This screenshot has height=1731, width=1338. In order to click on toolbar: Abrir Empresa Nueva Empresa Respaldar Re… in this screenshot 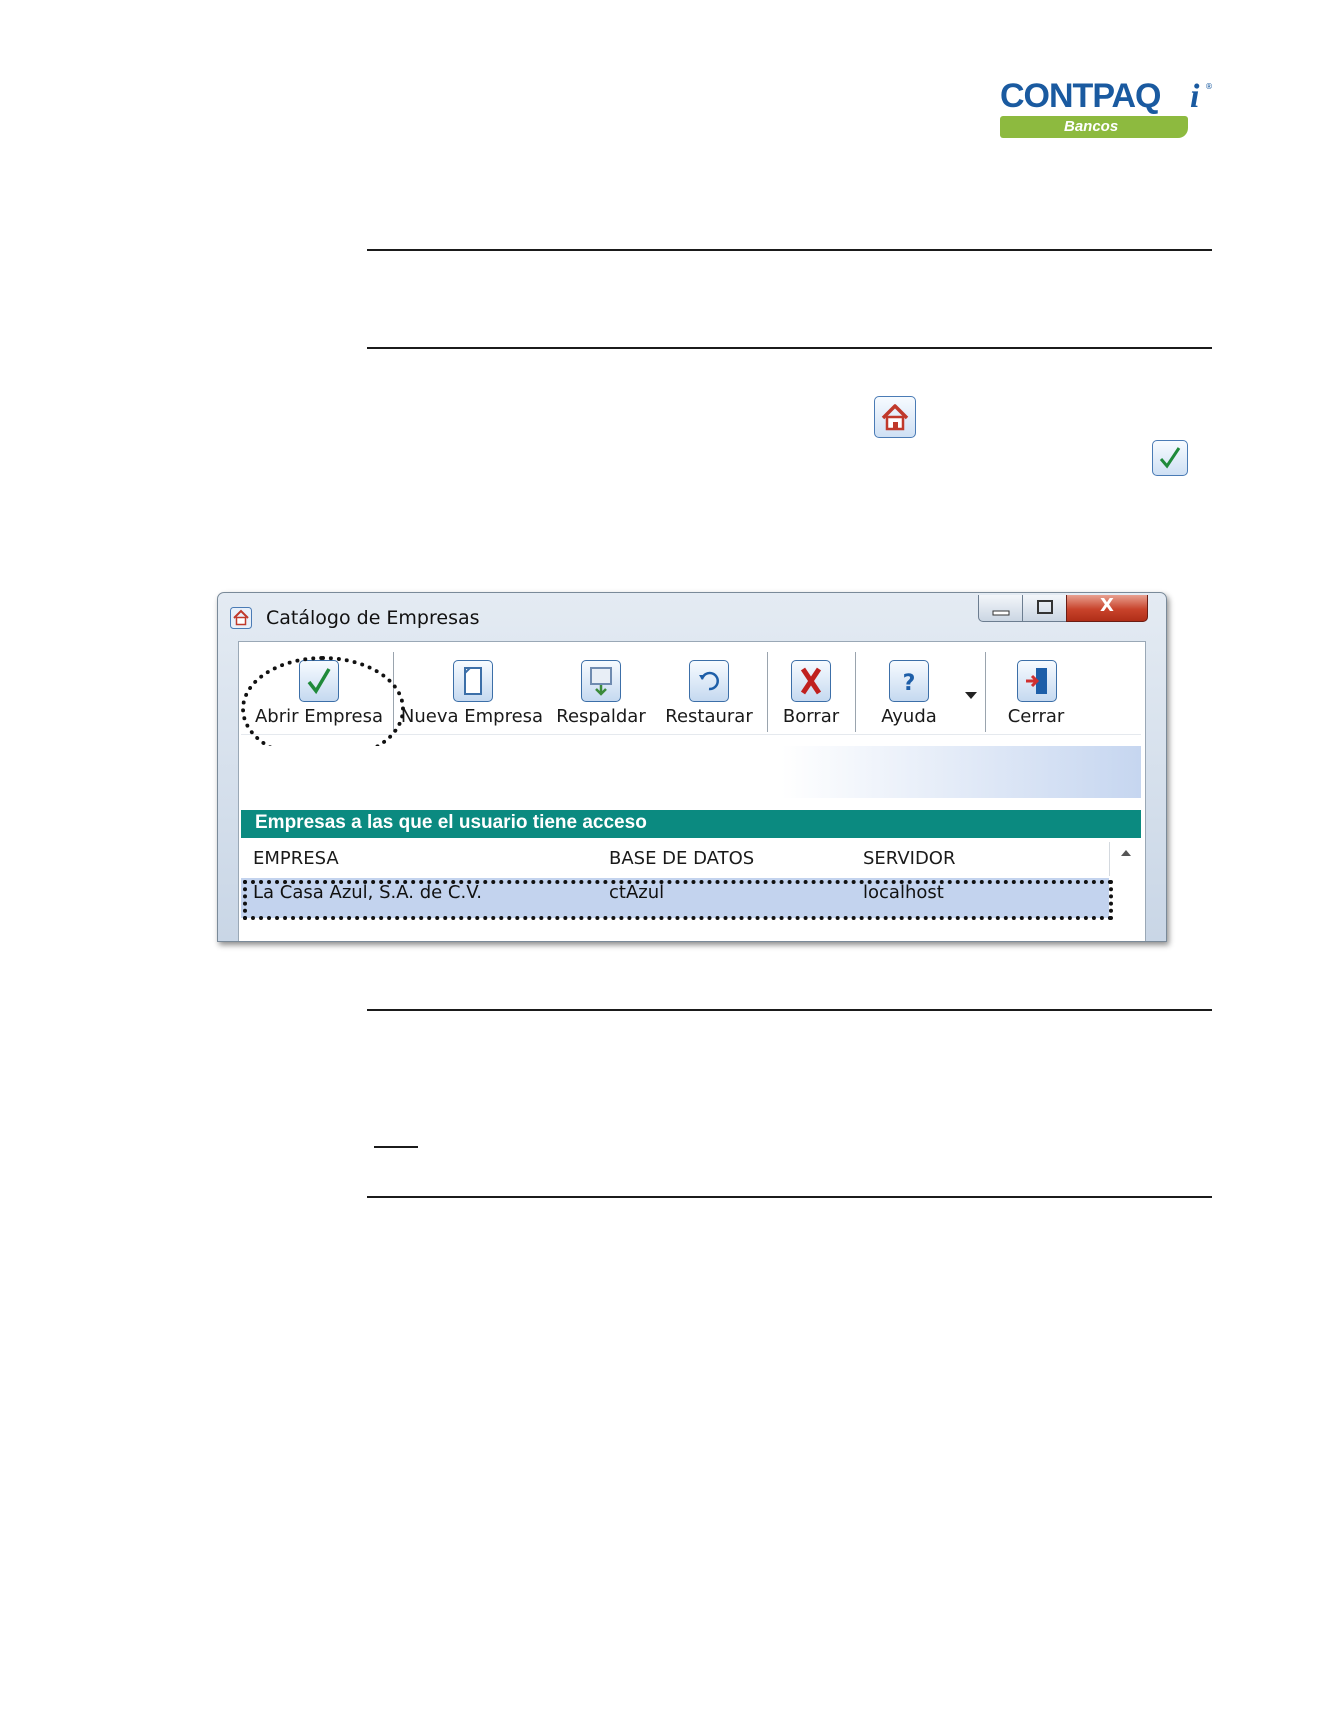, I will do `click(691, 704)`.